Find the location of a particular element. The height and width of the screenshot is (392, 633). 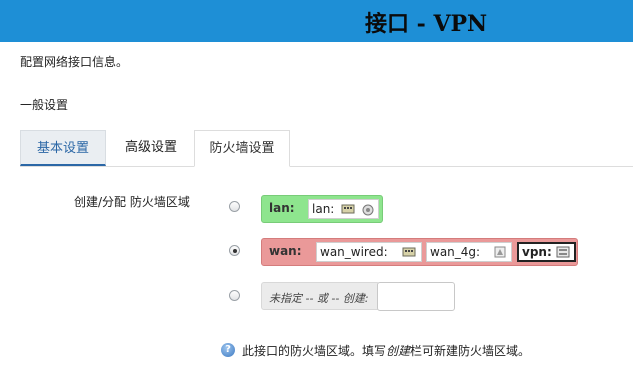

network-lan: lan: is located at coordinates (343, 209).